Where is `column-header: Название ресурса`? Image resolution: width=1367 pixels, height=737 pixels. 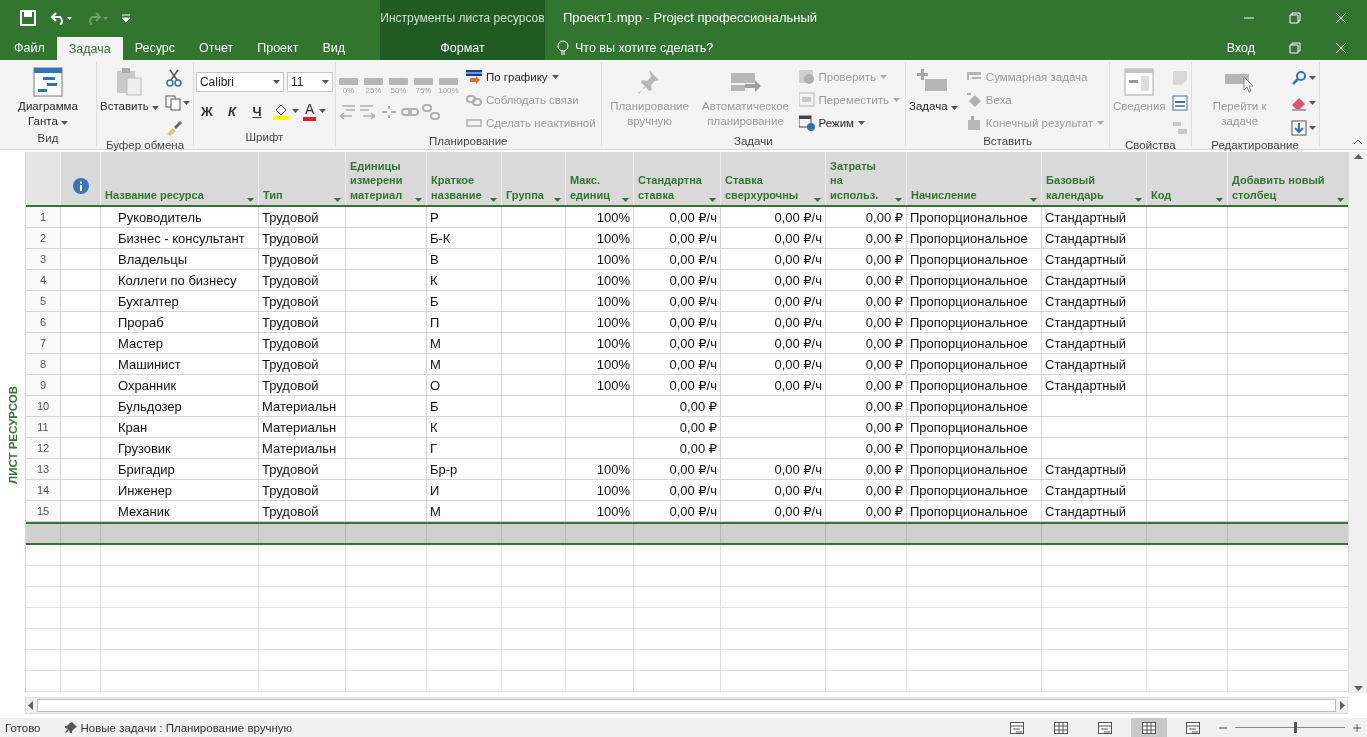
column-header: Название ресурса is located at coordinates (180, 178).